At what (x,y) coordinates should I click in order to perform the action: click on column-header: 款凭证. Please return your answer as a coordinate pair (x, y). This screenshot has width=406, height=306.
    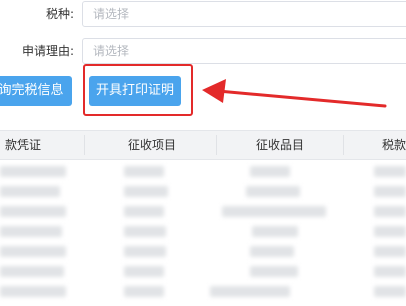
    Looking at the image, I should click on (22, 145).